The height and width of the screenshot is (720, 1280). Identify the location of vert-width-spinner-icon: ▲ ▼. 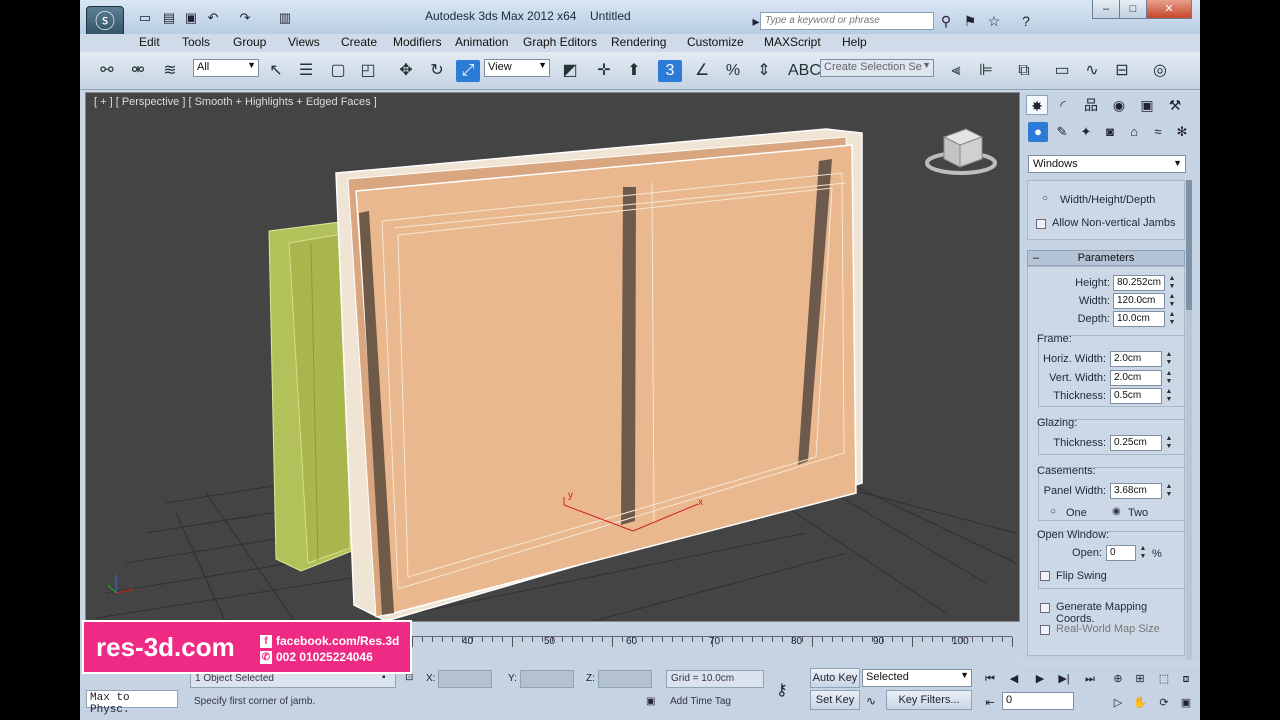
(1169, 378).